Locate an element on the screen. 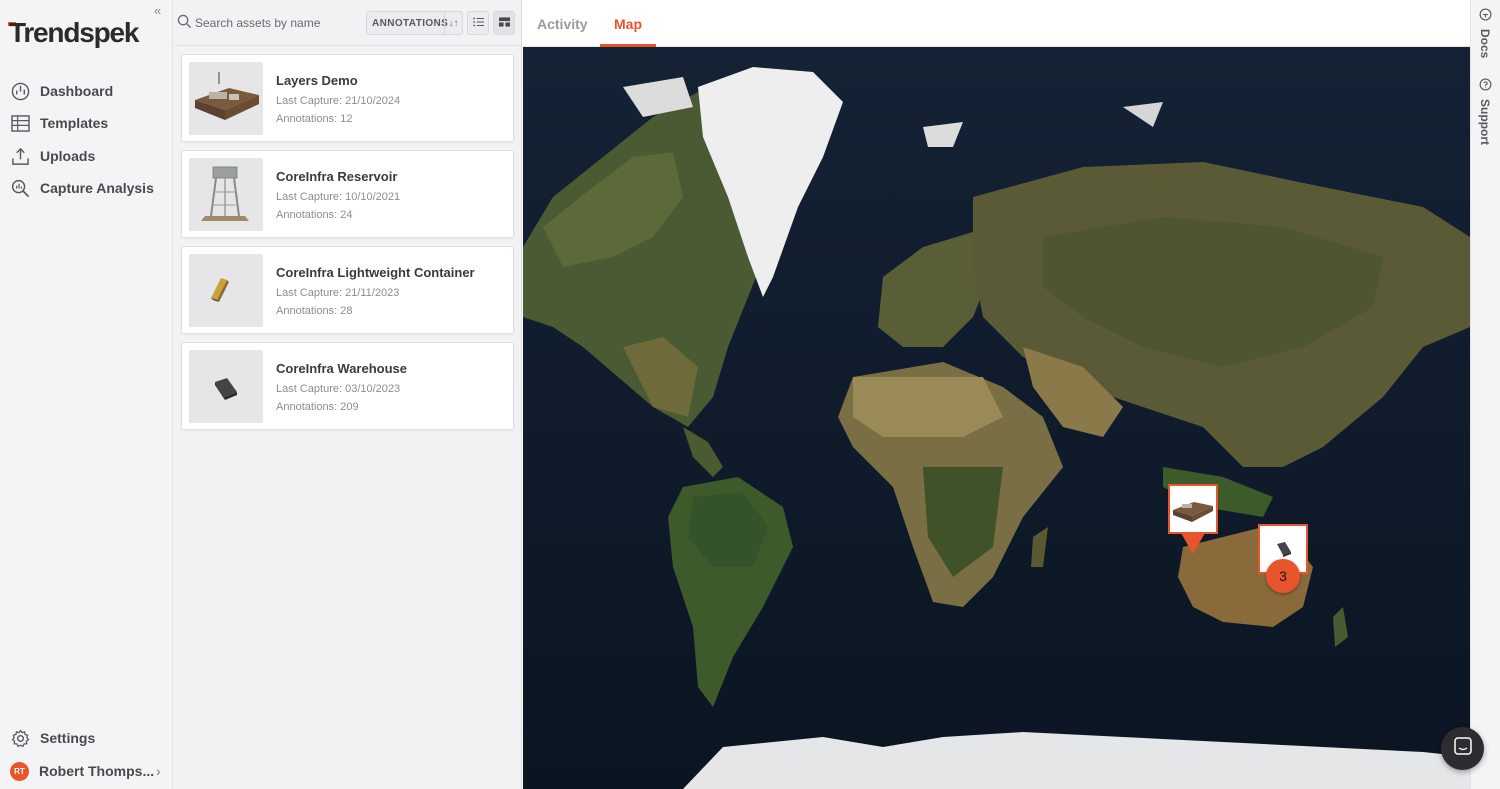  sidebar-item-label: Settings is located at coordinates (68, 738).